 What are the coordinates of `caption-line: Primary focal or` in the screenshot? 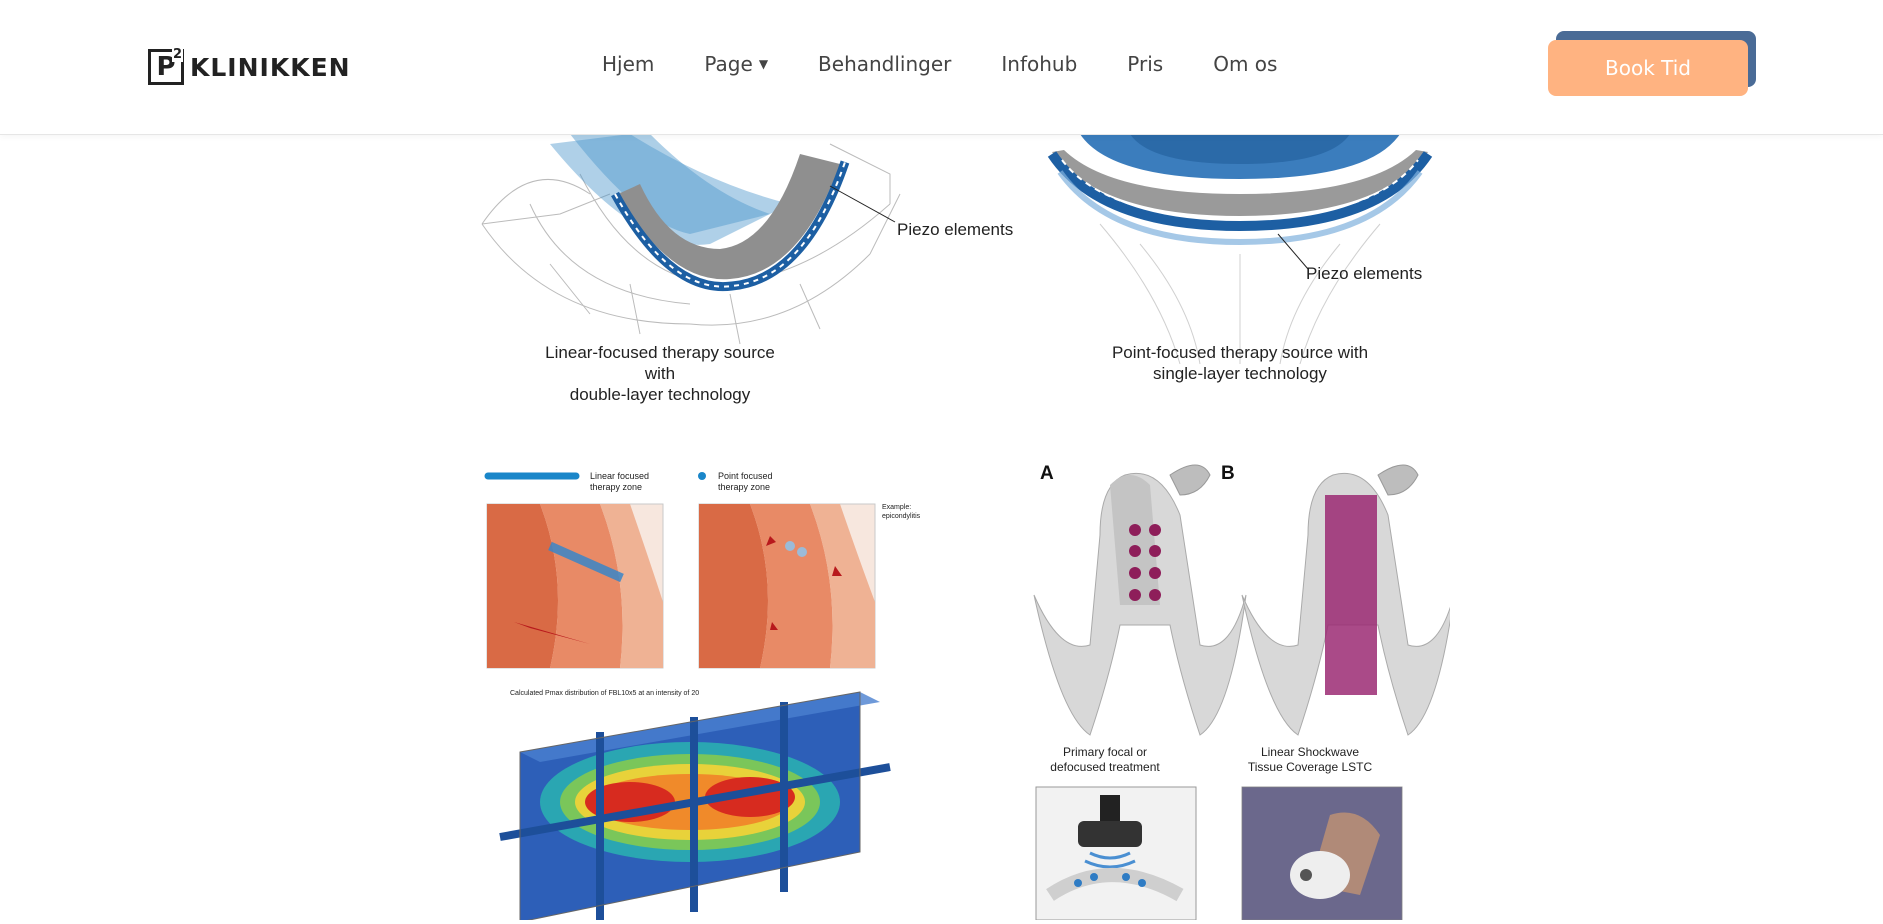 It's located at (1105, 752).